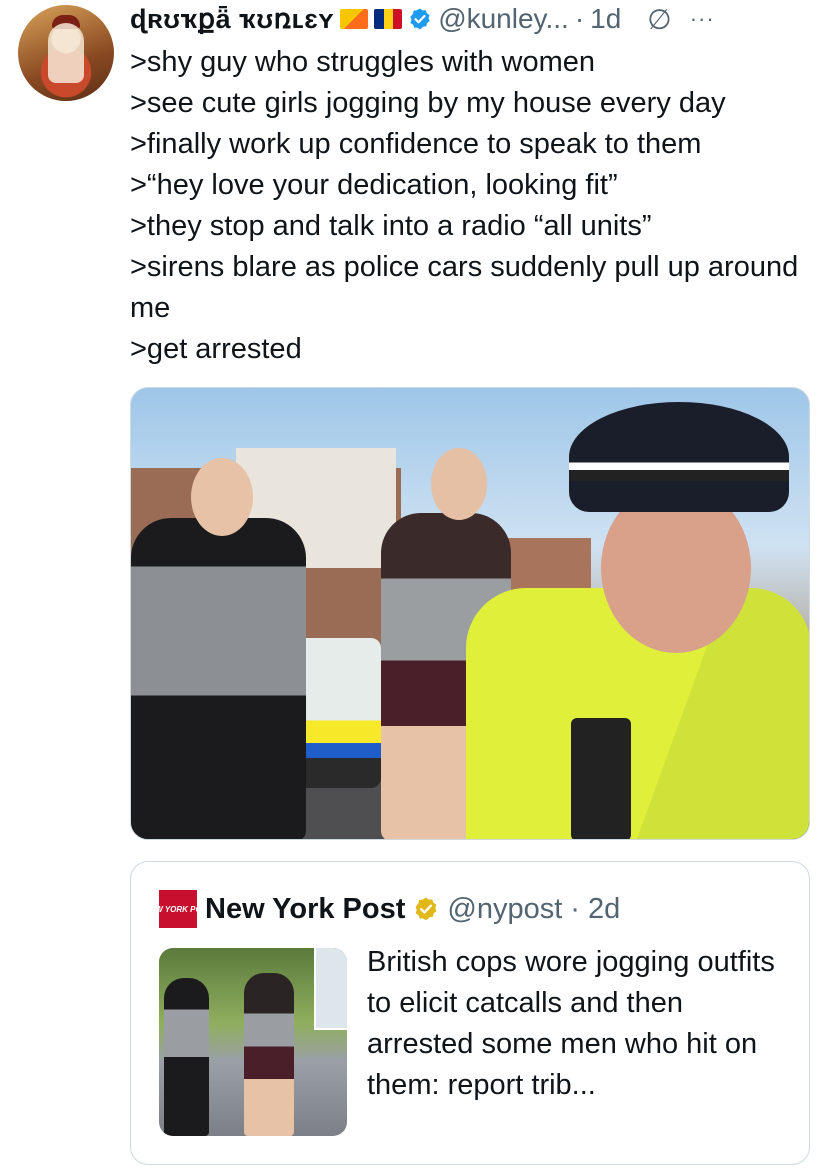 This screenshot has width=828, height=1171. I want to click on jogger-middle-head-shape, so click(459, 484).